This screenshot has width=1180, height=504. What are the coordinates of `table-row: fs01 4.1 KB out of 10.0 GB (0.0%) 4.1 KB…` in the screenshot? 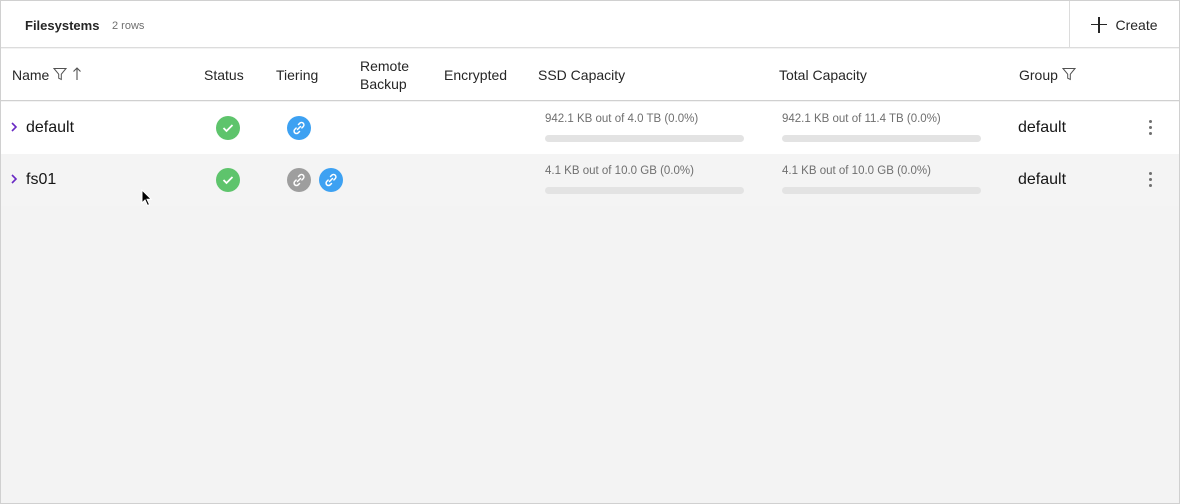 It's located at (590, 180).